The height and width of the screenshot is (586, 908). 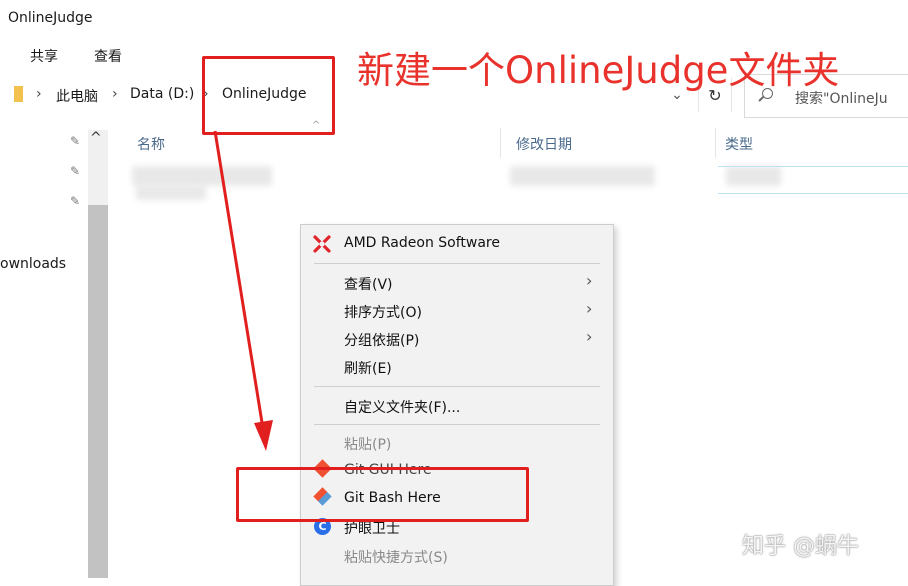 I want to click on amd-radeon-icon, so click(x=322, y=244).